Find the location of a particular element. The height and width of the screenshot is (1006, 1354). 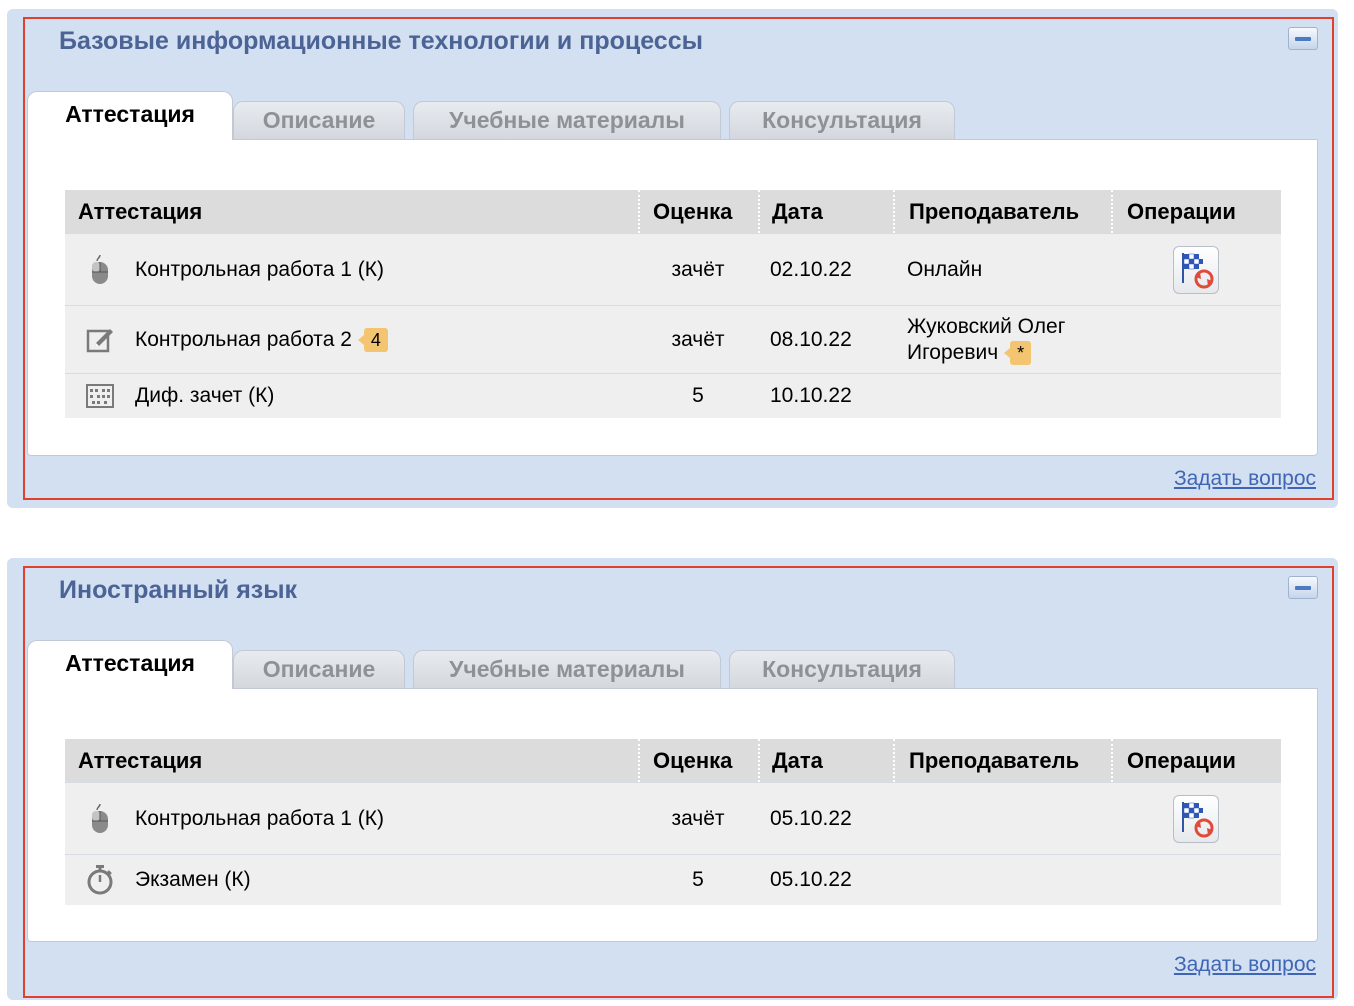

abacus-icon is located at coordinates (100, 396).